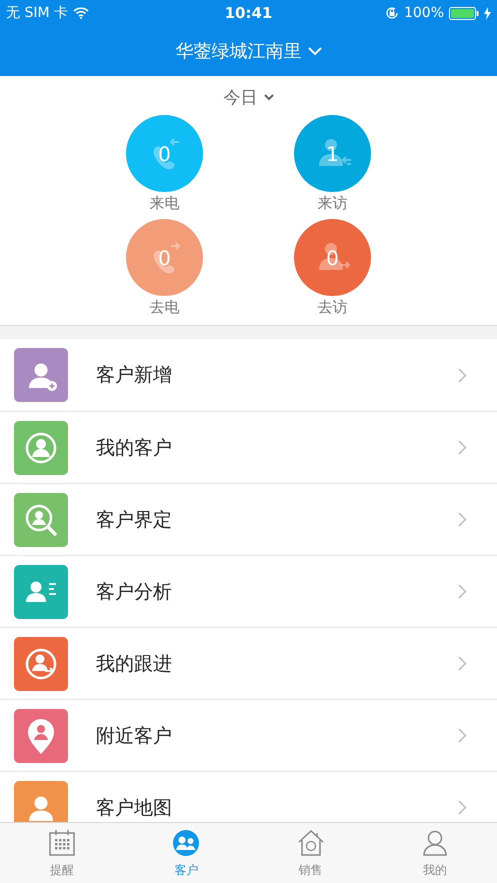  Describe the element at coordinates (333, 307) in the screenshot. I see `stat-label: 去访` at that location.